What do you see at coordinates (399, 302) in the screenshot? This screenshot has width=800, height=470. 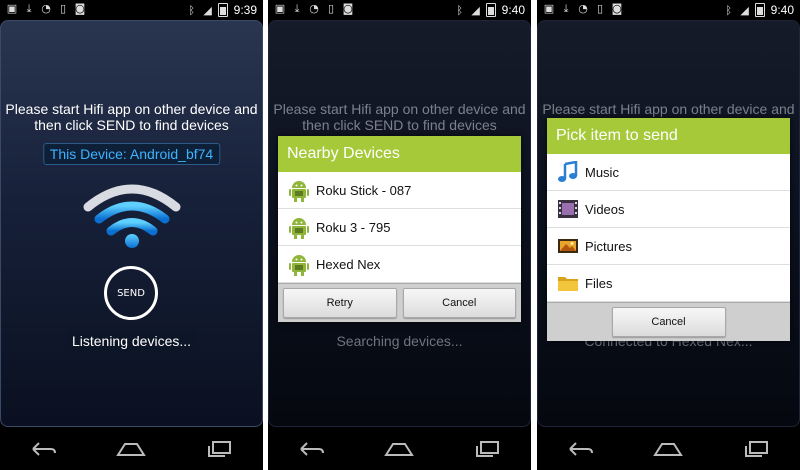 I see `dialog-button-bar: Retry Cancel` at bounding box center [399, 302].